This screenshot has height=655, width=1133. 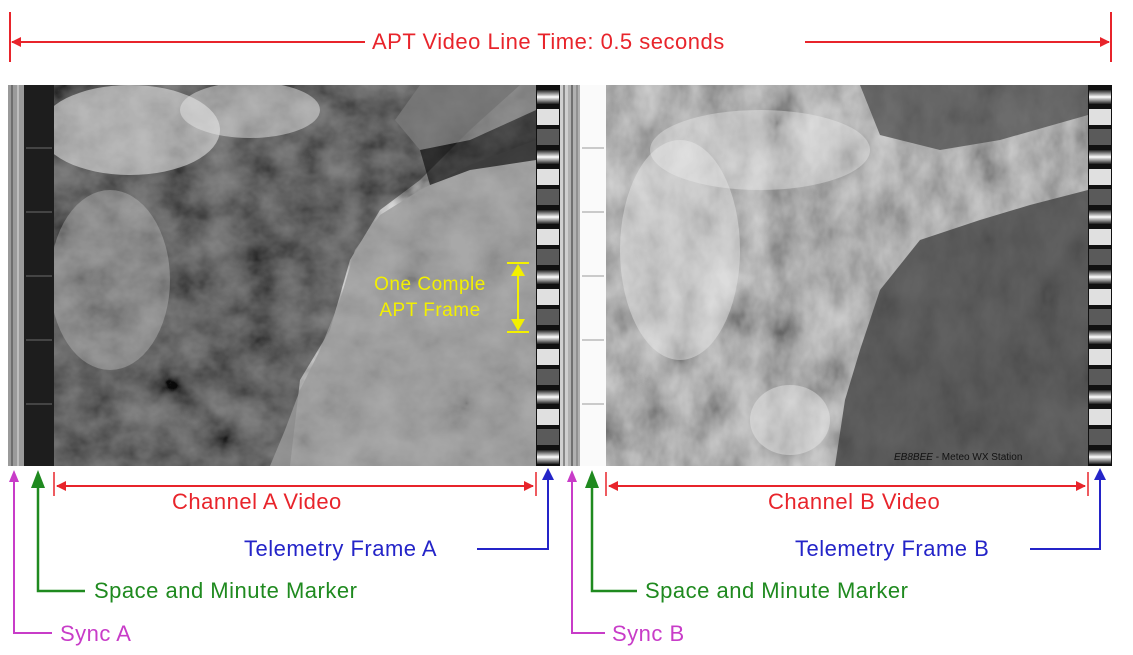 What do you see at coordinates (430, 284) in the screenshot?
I see `frame-label-line1: One Comple` at bounding box center [430, 284].